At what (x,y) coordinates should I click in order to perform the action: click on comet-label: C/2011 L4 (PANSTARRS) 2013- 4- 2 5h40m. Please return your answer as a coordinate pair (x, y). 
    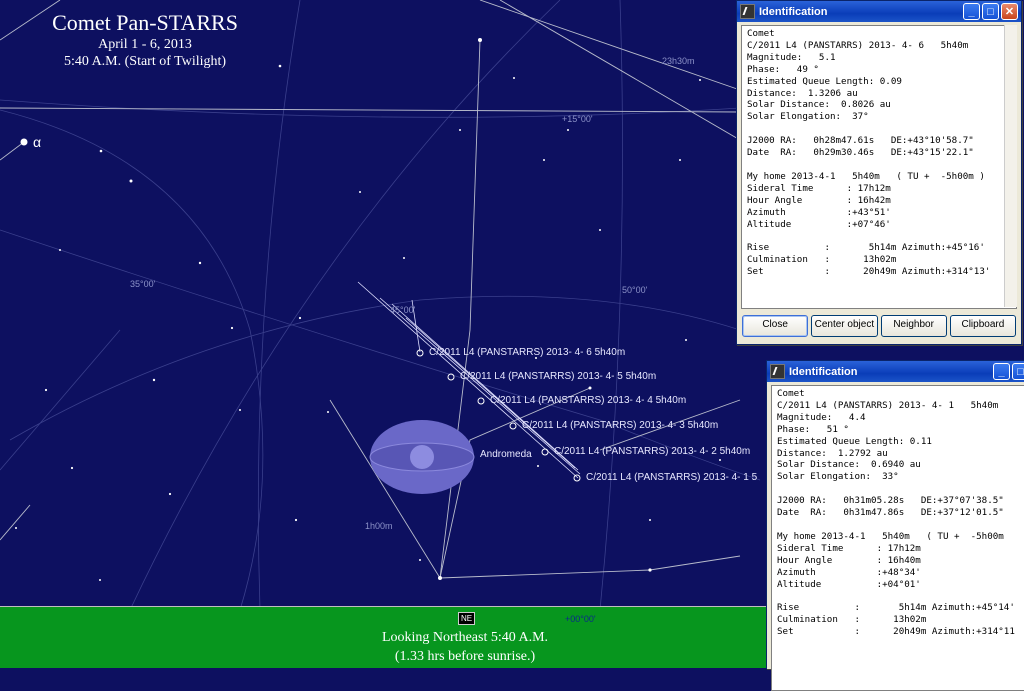
    Looking at the image, I should click on (652, 451).